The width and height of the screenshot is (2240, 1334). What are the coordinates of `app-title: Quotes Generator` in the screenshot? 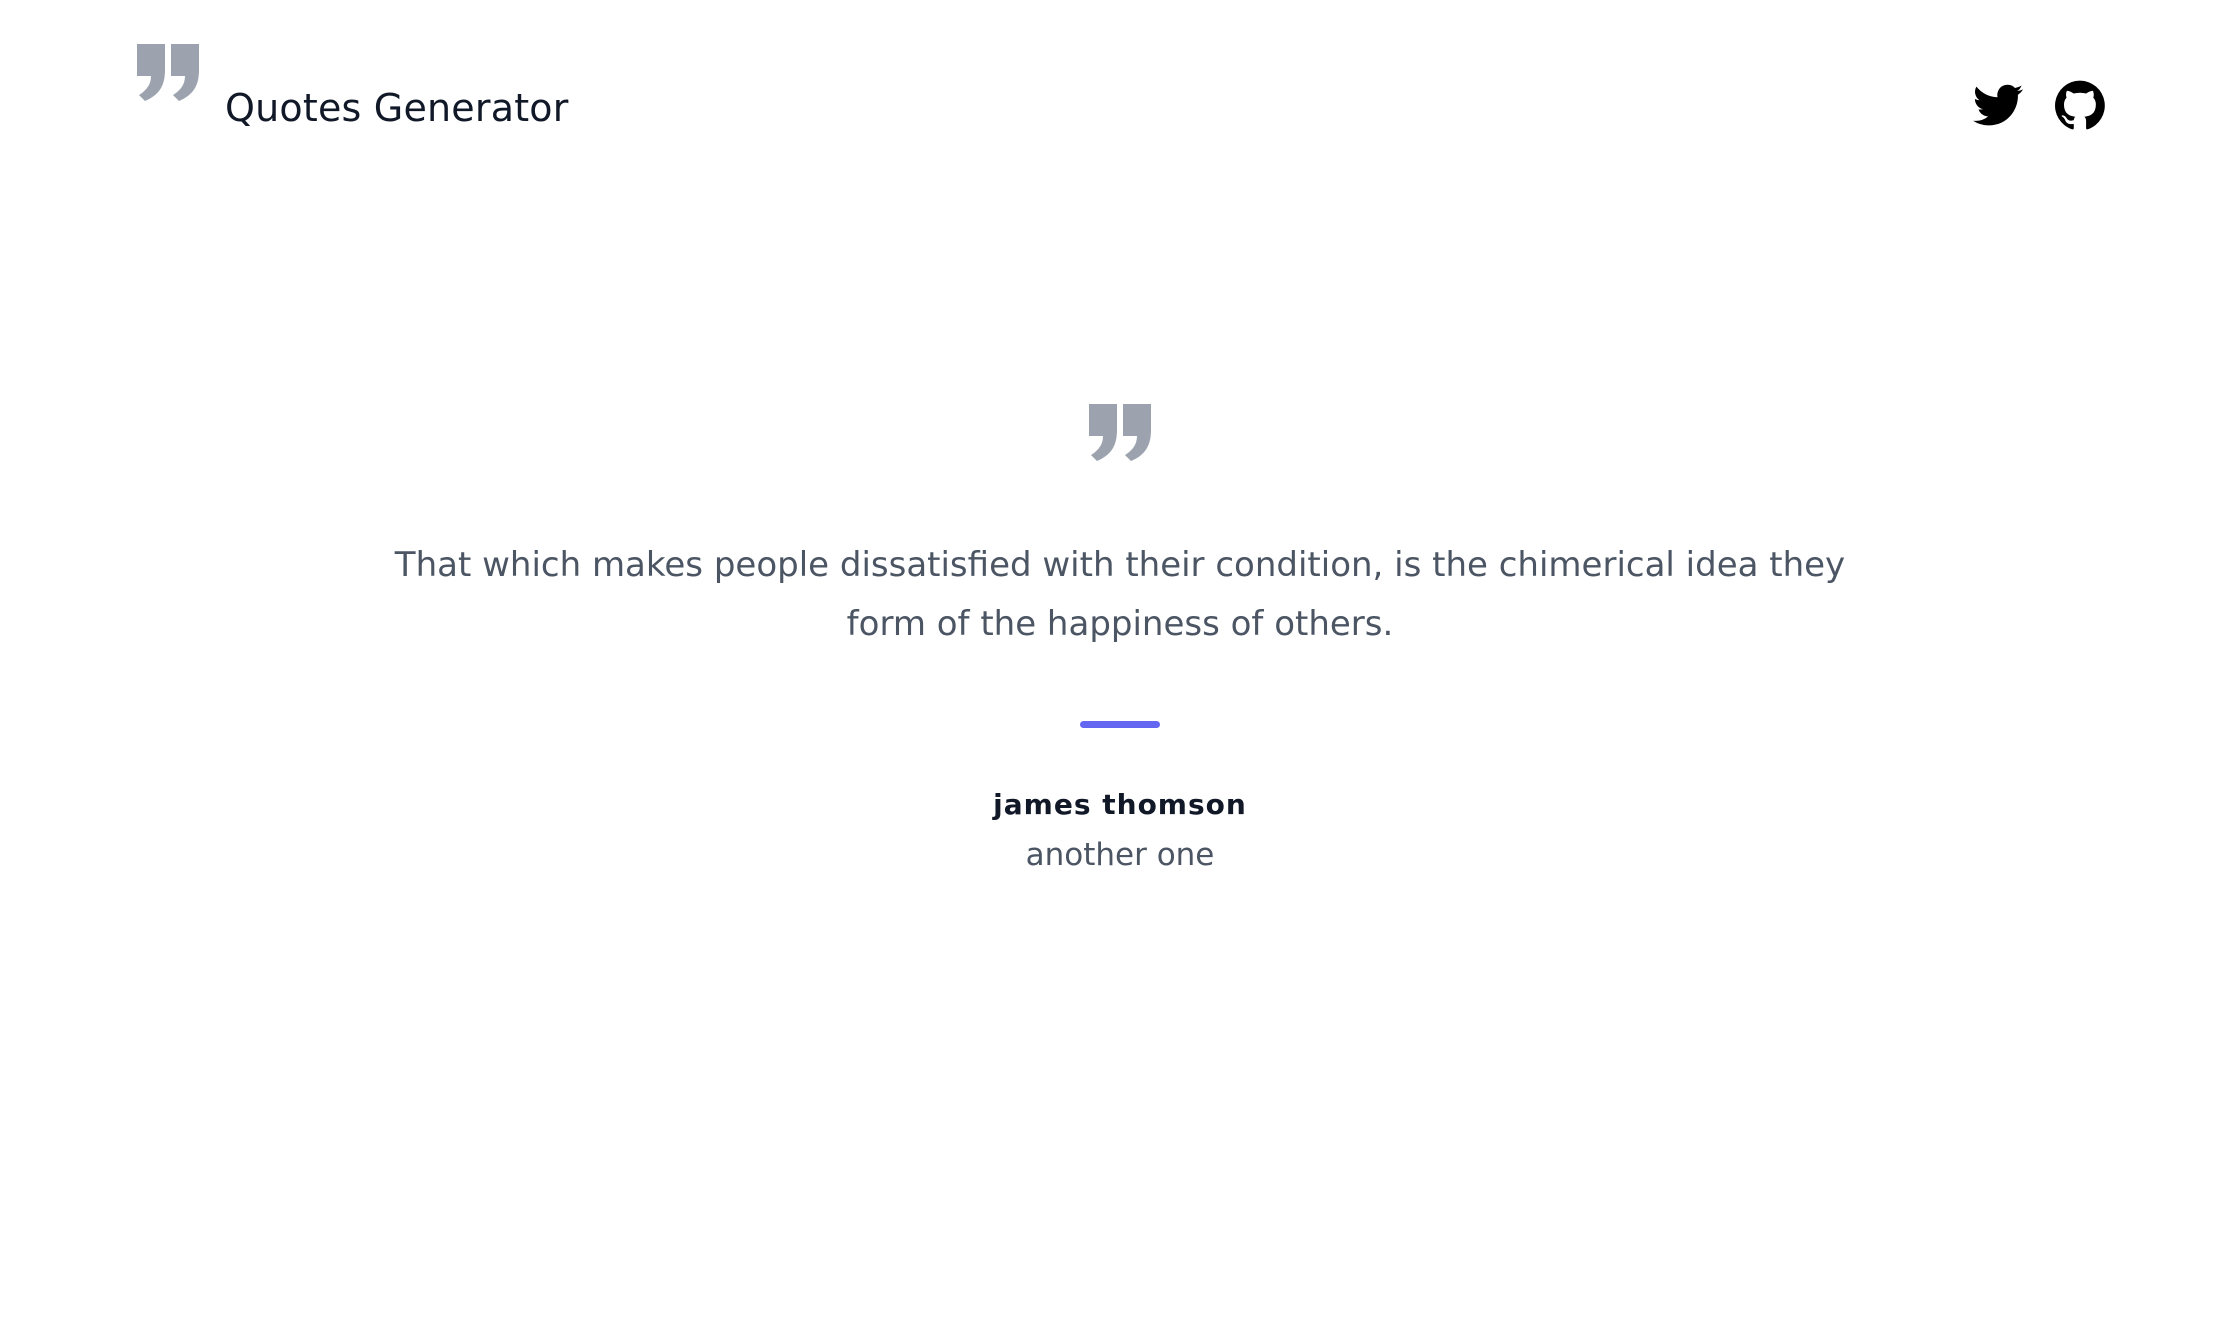 It's located at (397, 108).